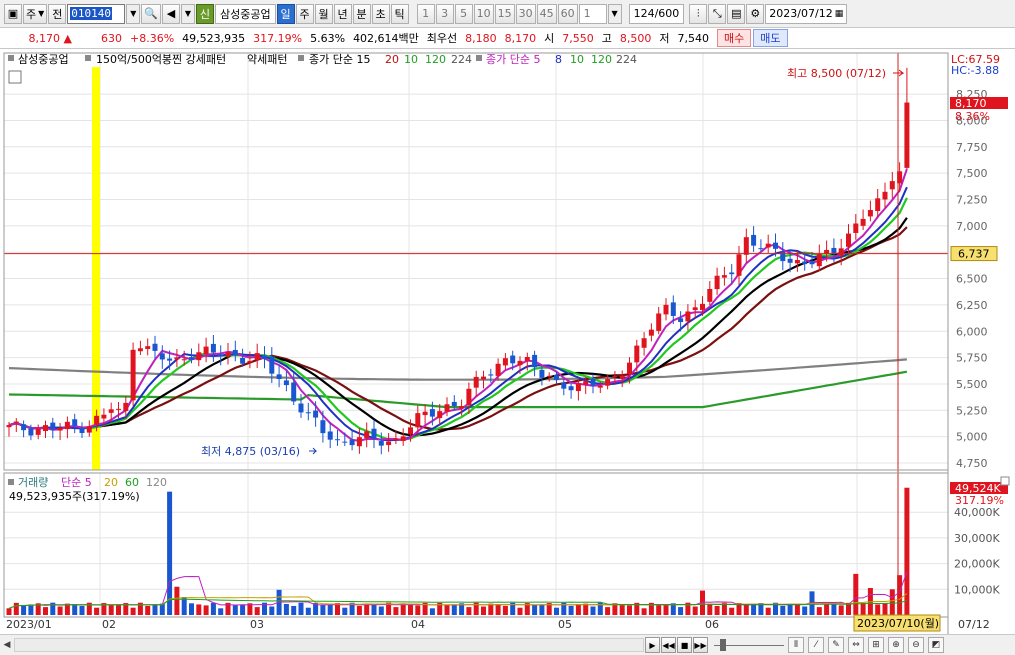 This screenshot has width=1015, height=655. What do you see at coordinates (267, 59) in the screenshot?
I see `legend-bear-pattern: 약세패턴` at bounding box center [267, 59].